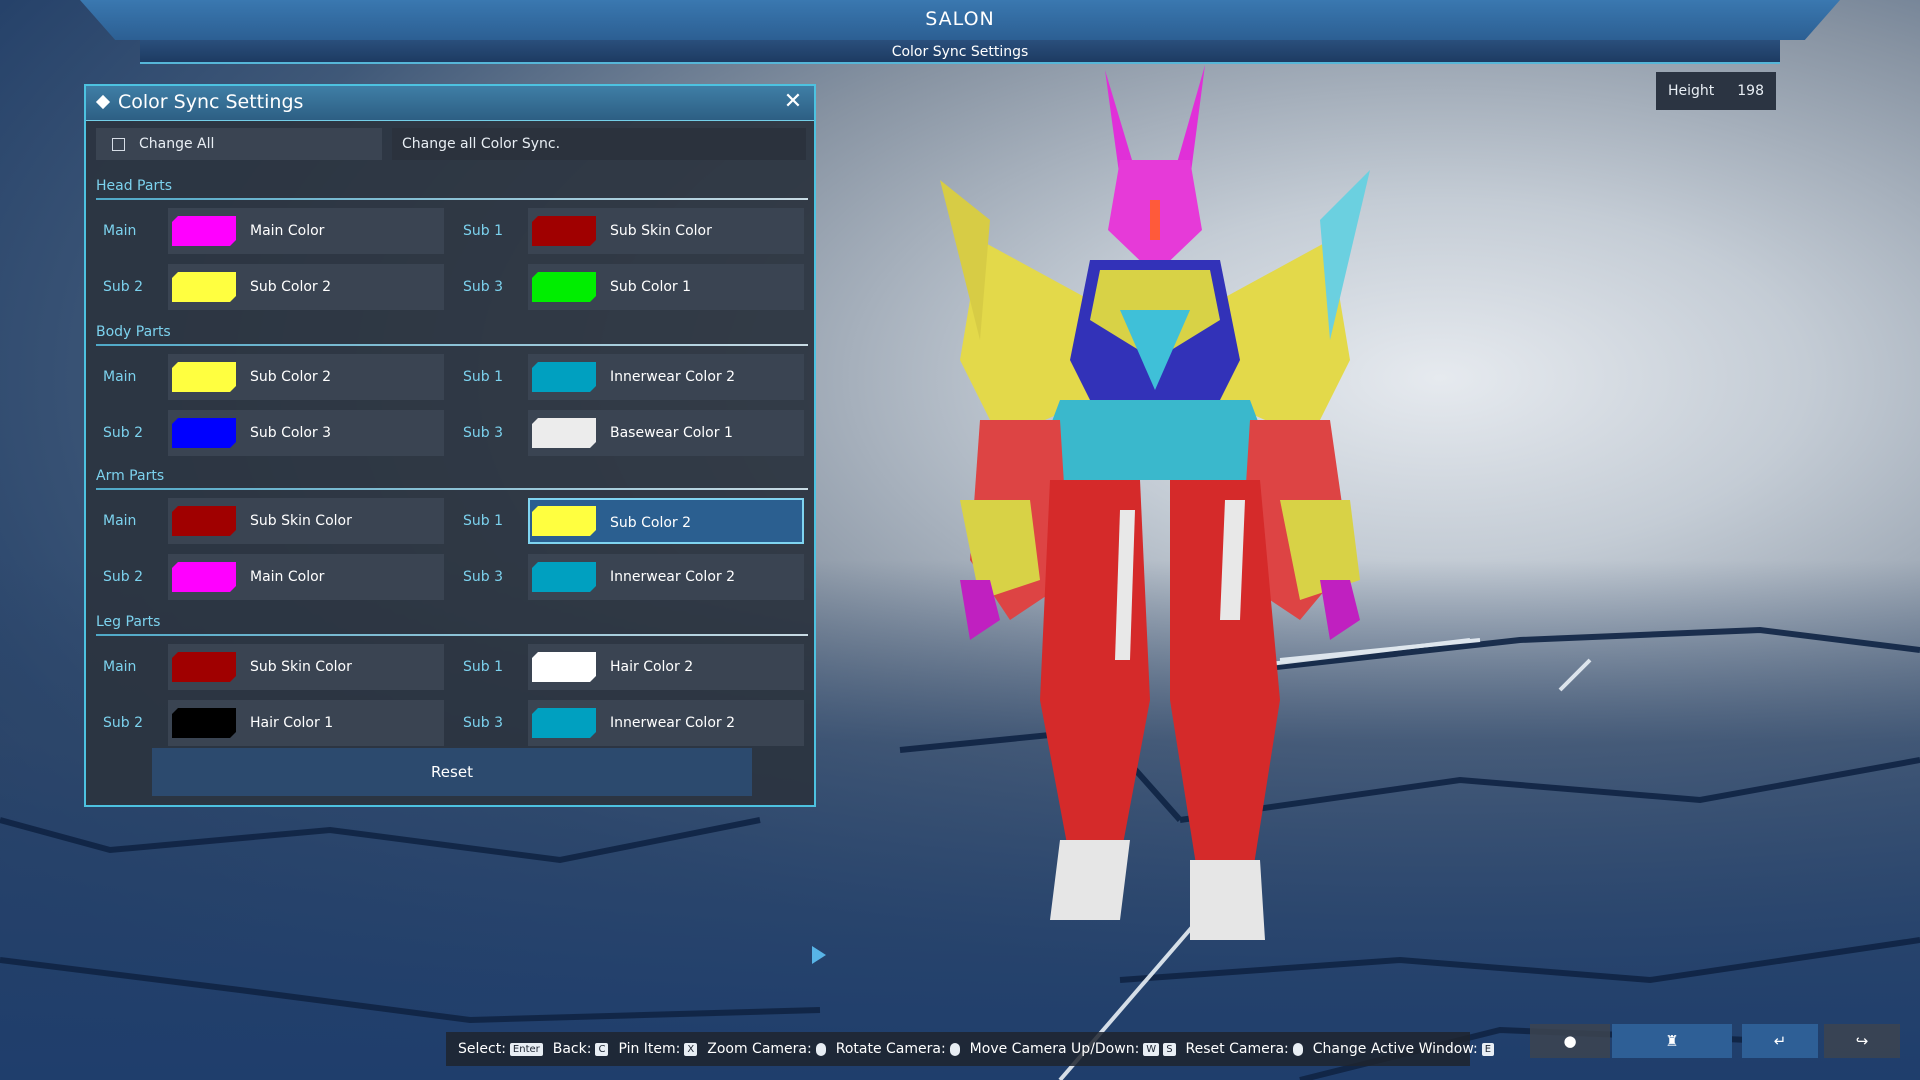 The image size is (1920, 1080). I want to click on help-item: Change Active Window: E, so click(1405, 1049).